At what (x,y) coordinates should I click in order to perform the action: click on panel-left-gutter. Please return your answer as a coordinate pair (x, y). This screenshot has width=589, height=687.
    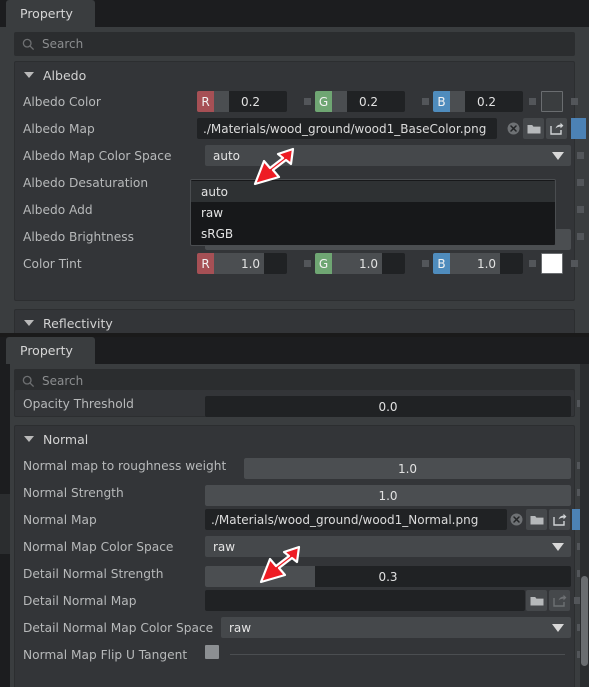
    Looking at the image, I should click on (5, 525).